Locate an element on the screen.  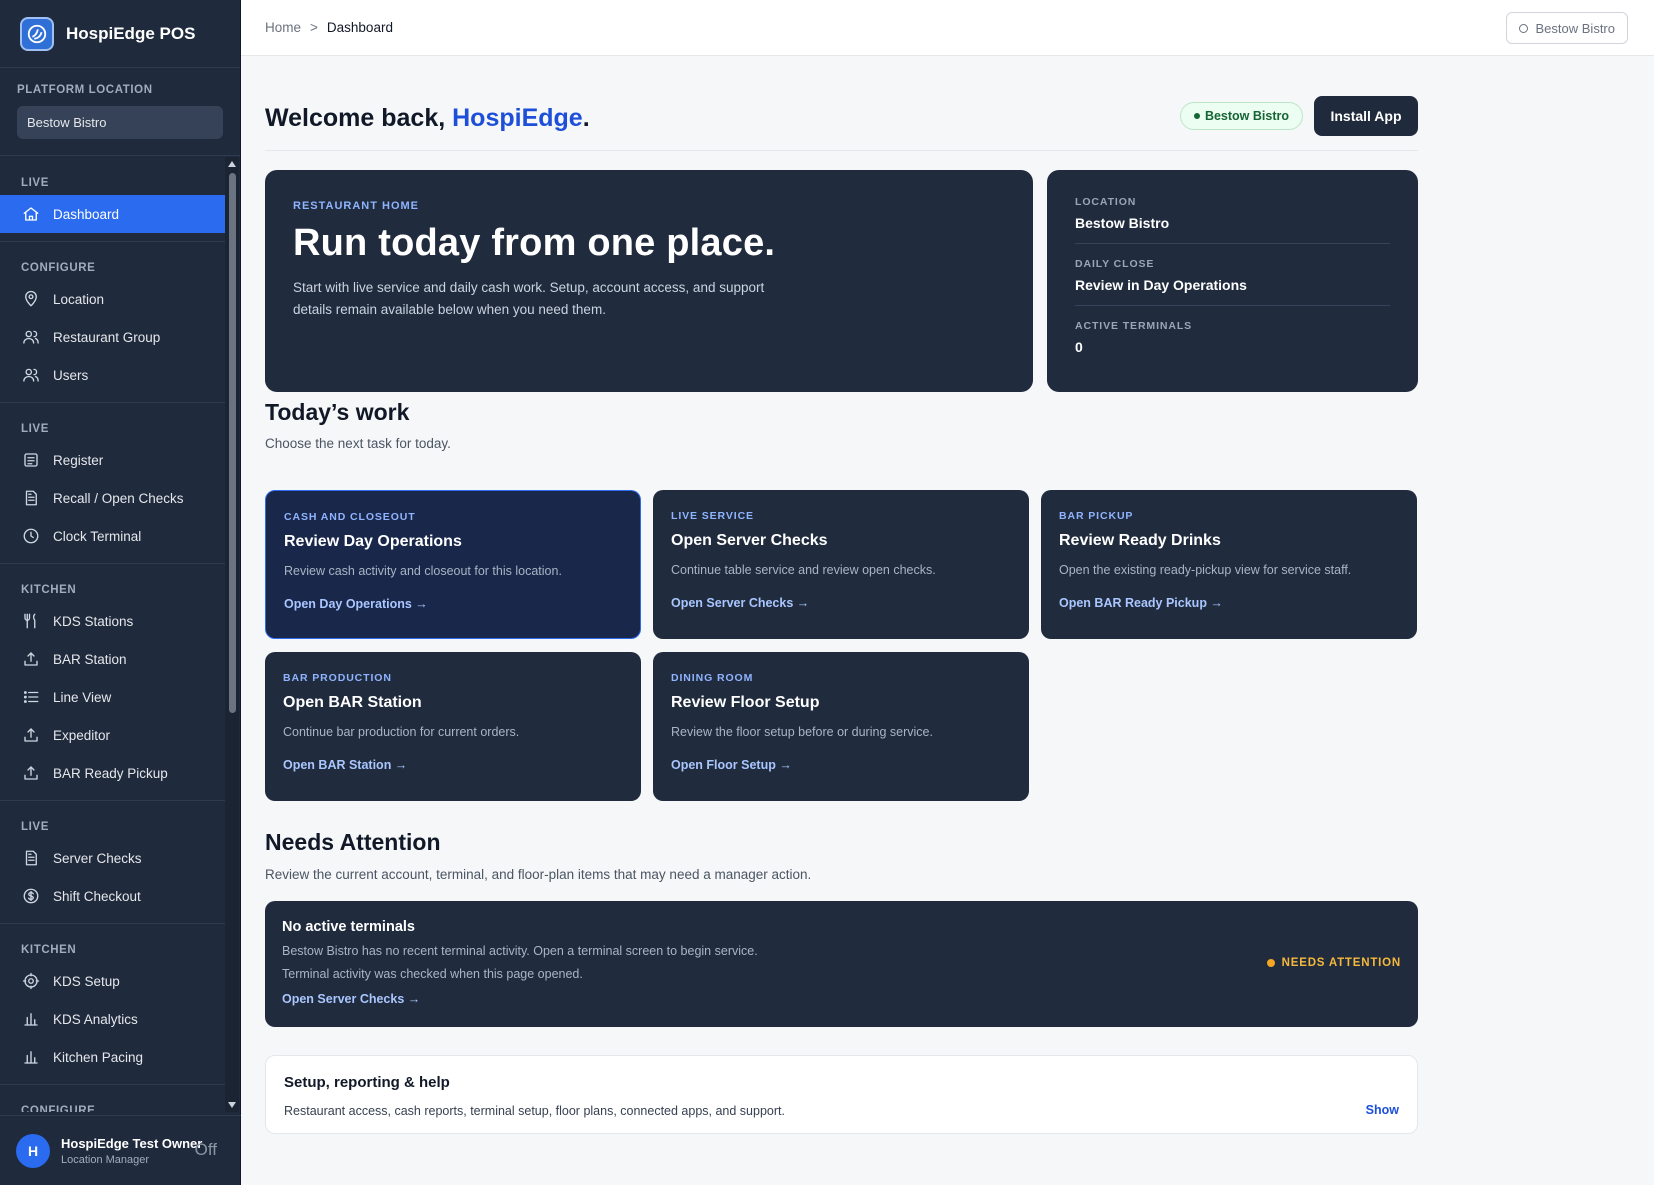
nav-section: LIVE Dashboard is located at coordinates (112, 199).